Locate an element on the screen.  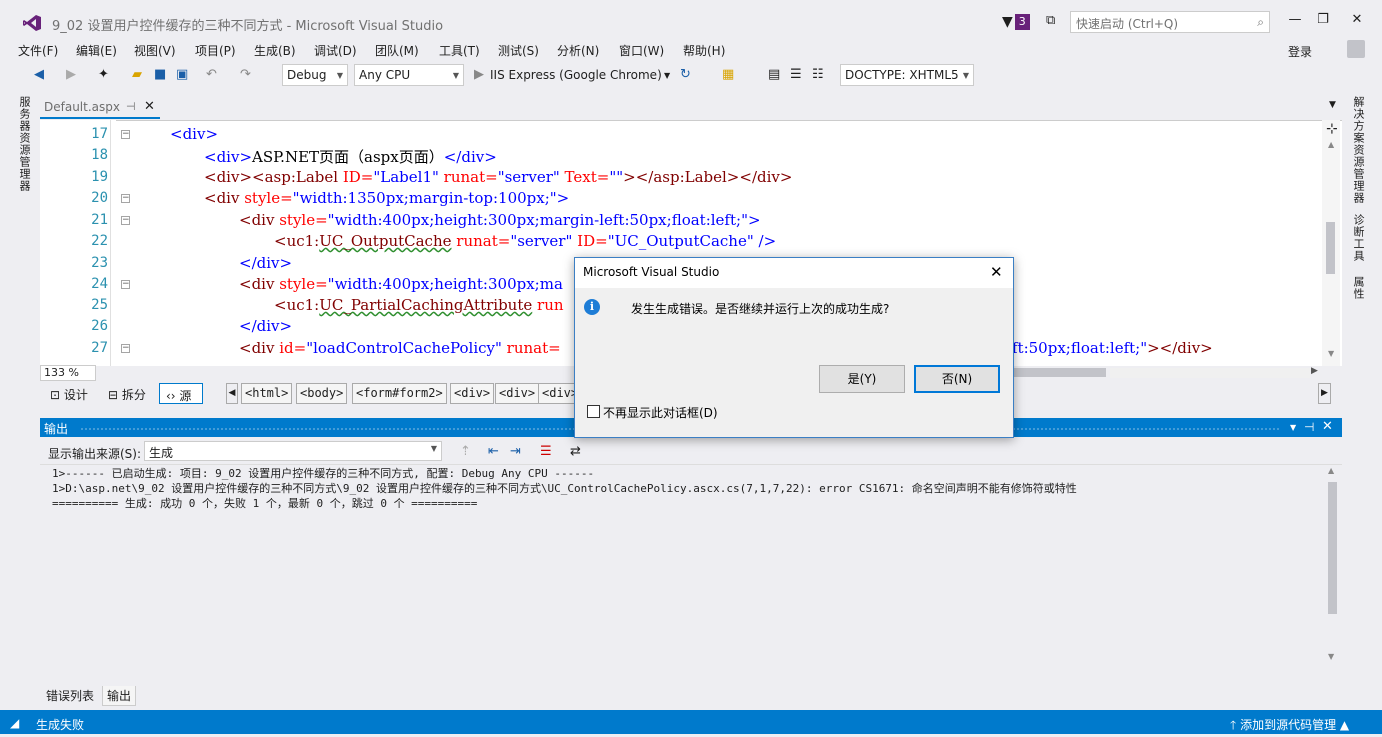
document-icon: ▤ is located at coordinates (774, 74).